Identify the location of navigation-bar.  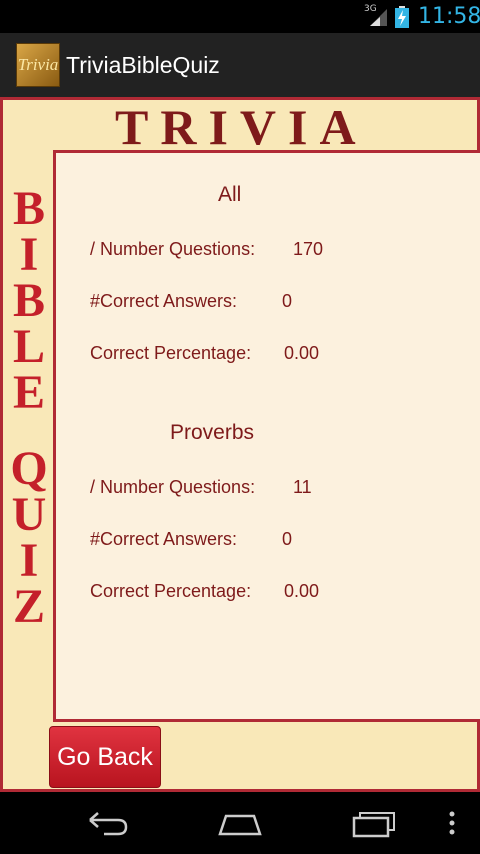
(240, 823).